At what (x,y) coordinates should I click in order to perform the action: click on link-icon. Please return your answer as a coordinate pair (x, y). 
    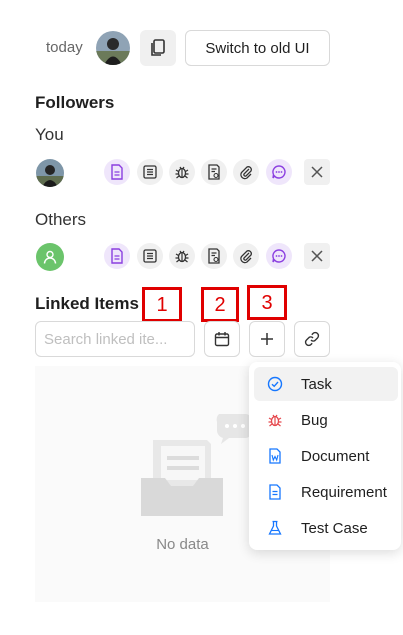
    Looking at the image, I should click on (312, 339).